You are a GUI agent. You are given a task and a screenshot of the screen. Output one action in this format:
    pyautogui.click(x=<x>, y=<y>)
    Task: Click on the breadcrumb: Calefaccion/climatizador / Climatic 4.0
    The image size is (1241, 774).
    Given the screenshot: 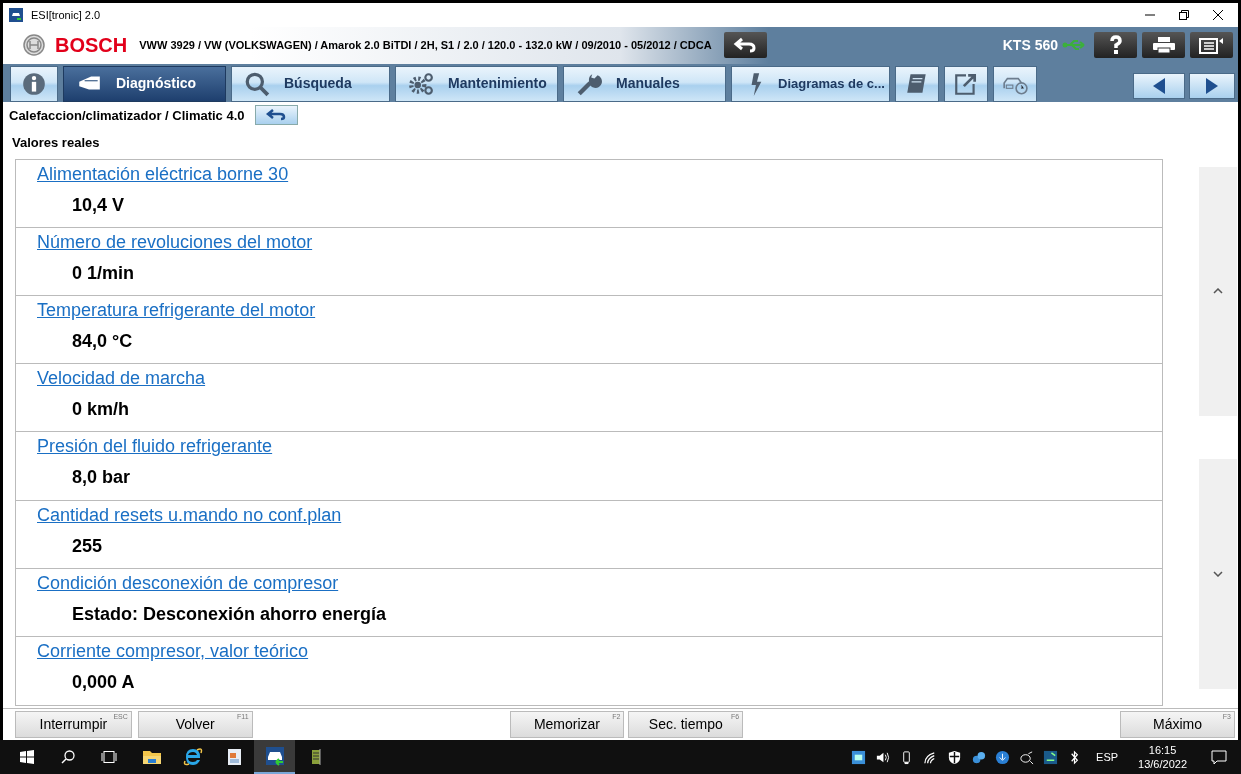 What is the action you would take?
    pyautogui.click(x=127, y=115)
    